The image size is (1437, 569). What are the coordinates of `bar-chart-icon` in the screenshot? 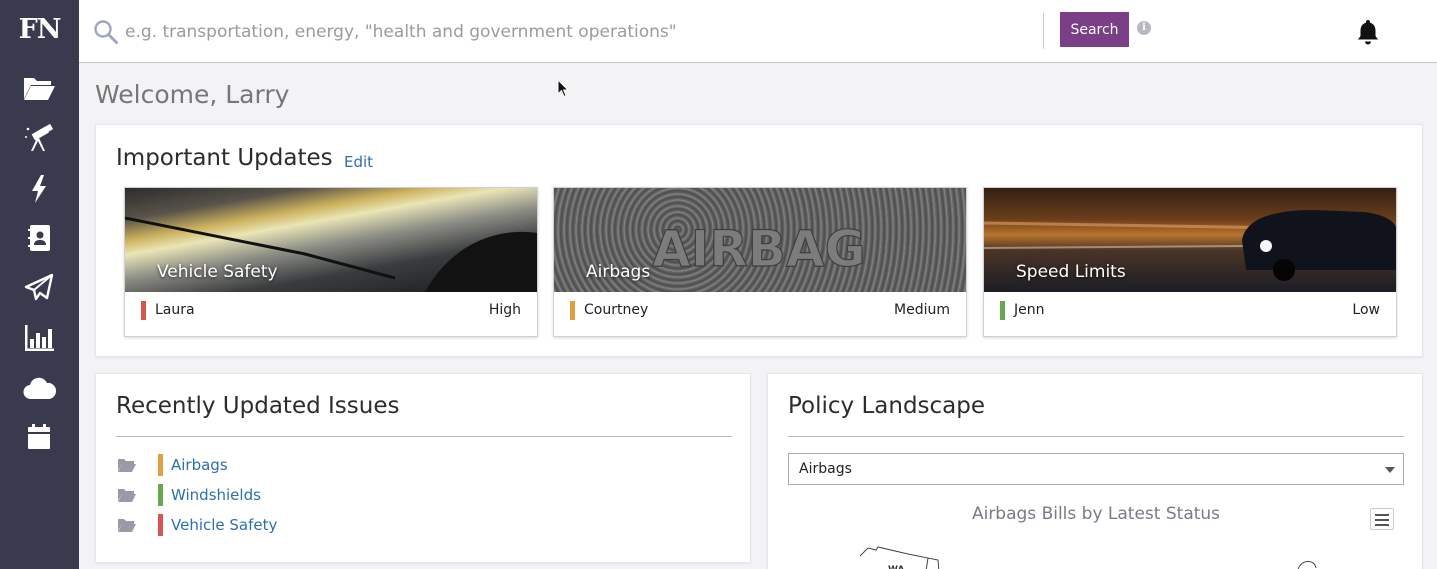 It's located at (39, 338).